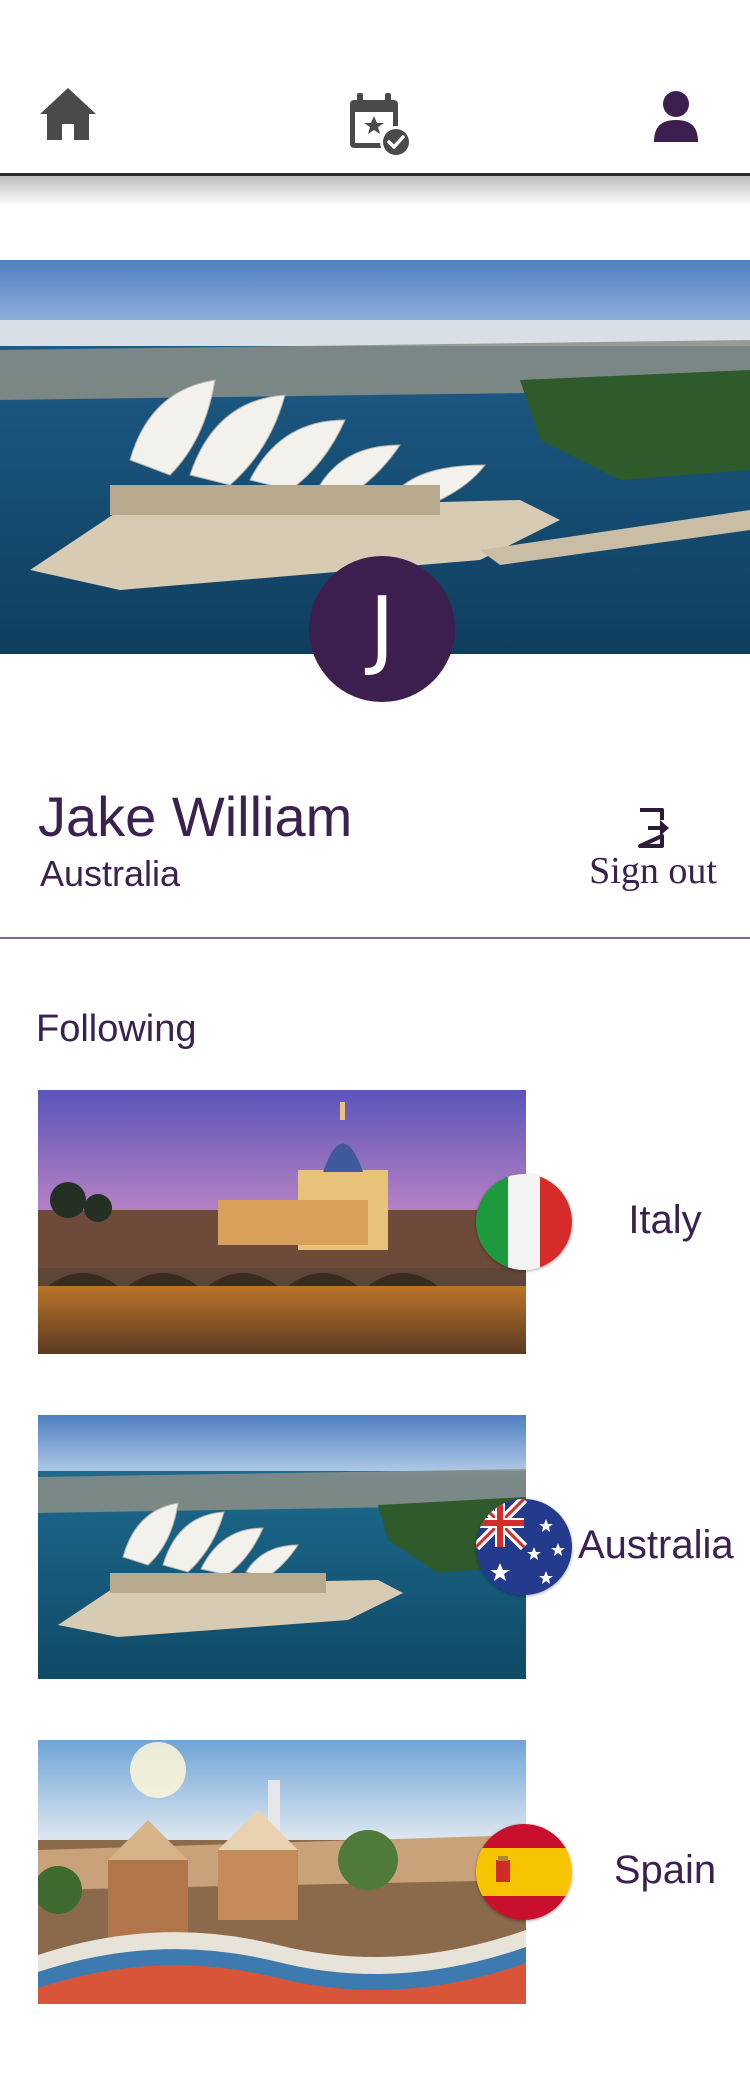 This screenshot has height=2080, width=750. I want to click on profile-name: Jake William, so click(195, 816).